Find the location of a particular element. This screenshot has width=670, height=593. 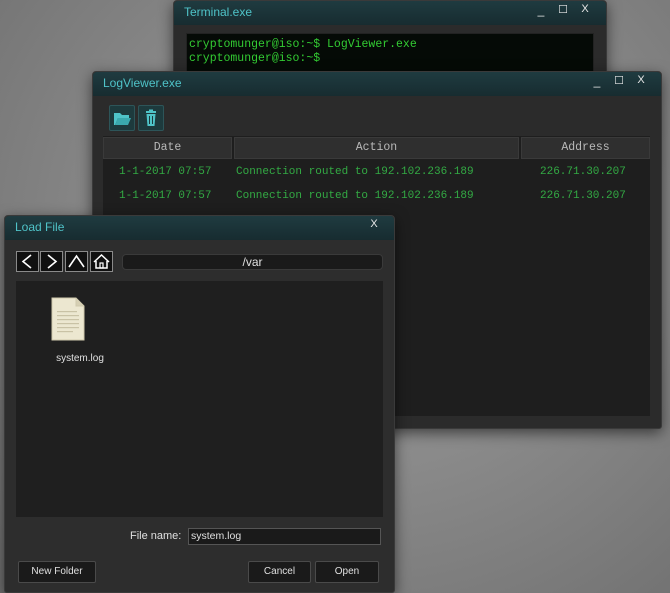

terminal-close-button: X is located at coordinates (585, 9).